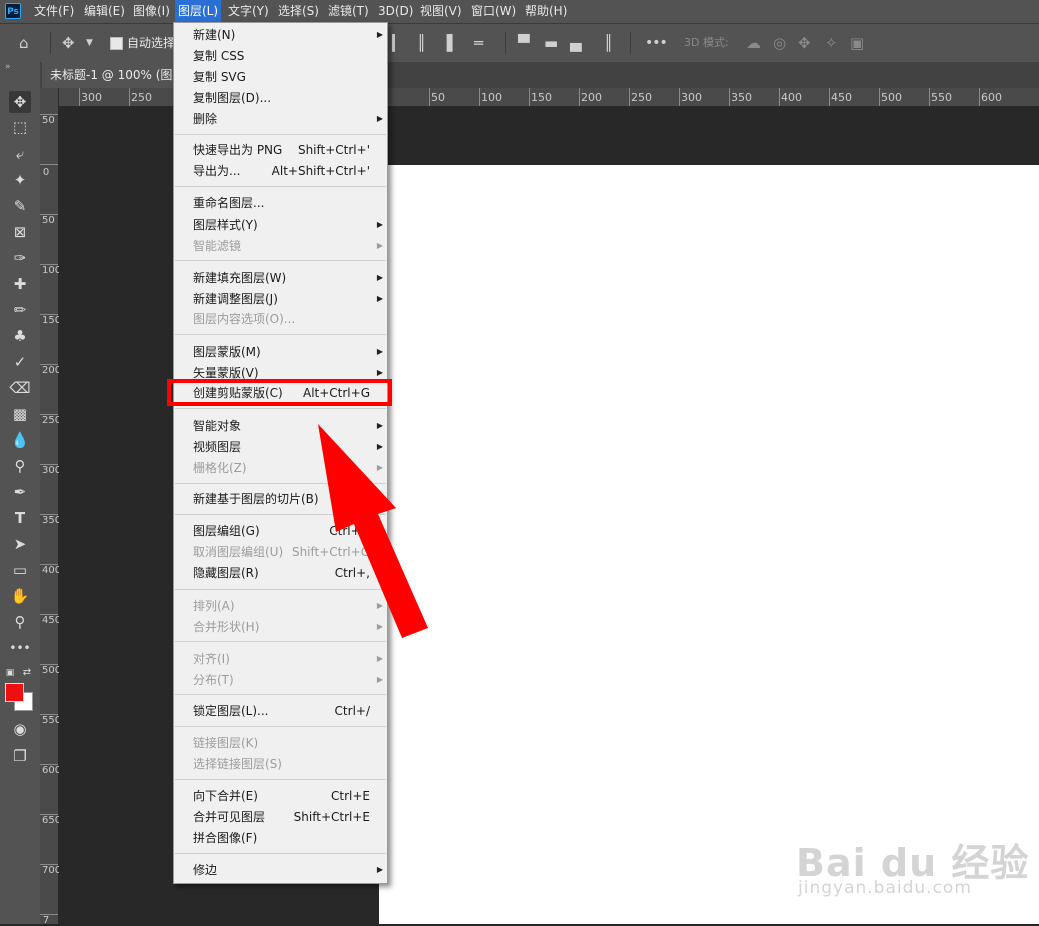  I want to click on panel-collapse-icon: », so click(8, 67).